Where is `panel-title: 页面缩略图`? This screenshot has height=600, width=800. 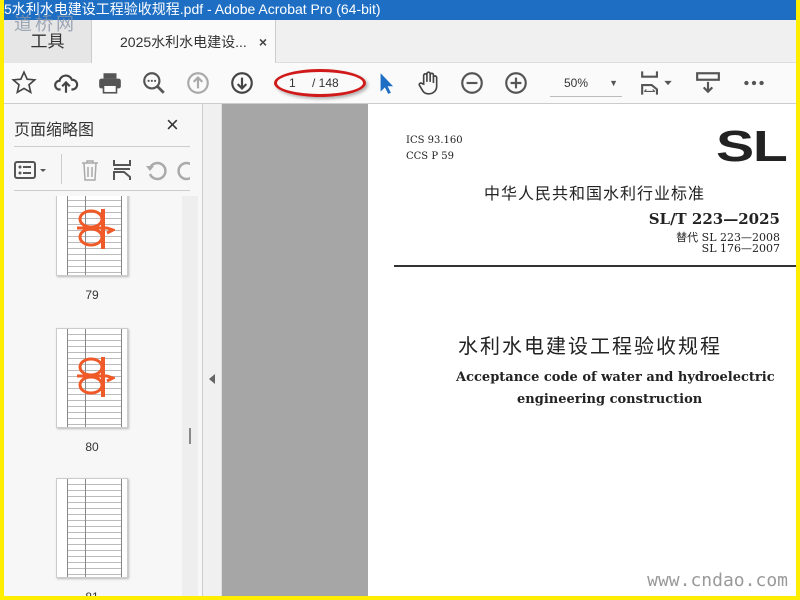
panel-title: 页面缩略图 is located at coordinates (54, 130).